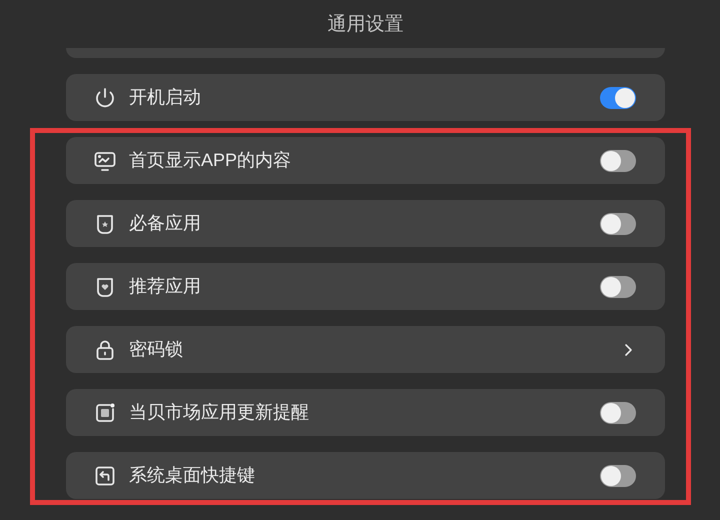  Describe the element at coordinates (365, 223) in the screenshot. I see `settings-row: 必备应用` at that location.